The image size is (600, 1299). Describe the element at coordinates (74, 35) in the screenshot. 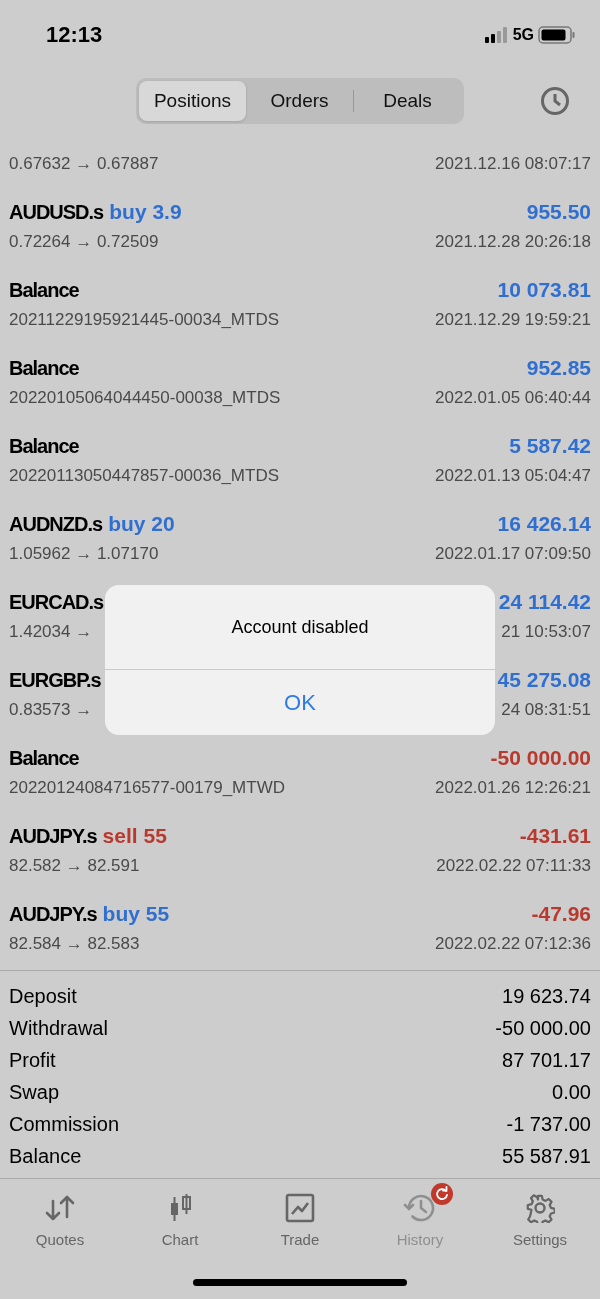

I see `status-time: 12:13` at that location.